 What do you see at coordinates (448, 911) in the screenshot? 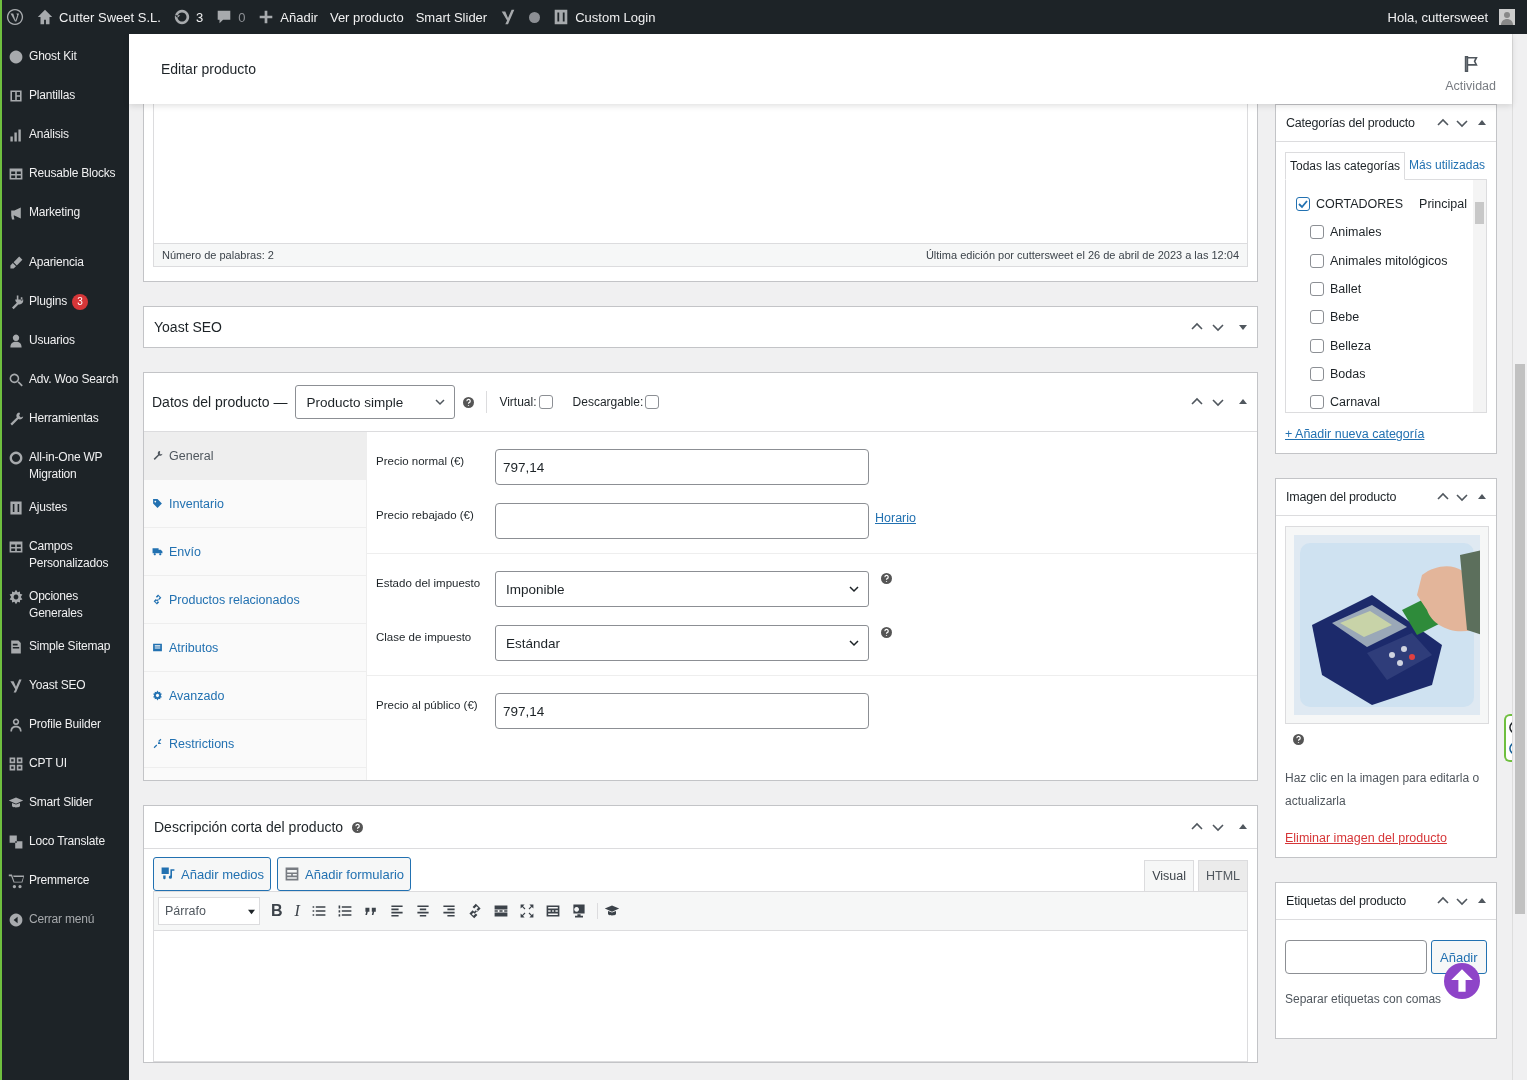
I see `align-right-icon` at bounding box center [448, 911].